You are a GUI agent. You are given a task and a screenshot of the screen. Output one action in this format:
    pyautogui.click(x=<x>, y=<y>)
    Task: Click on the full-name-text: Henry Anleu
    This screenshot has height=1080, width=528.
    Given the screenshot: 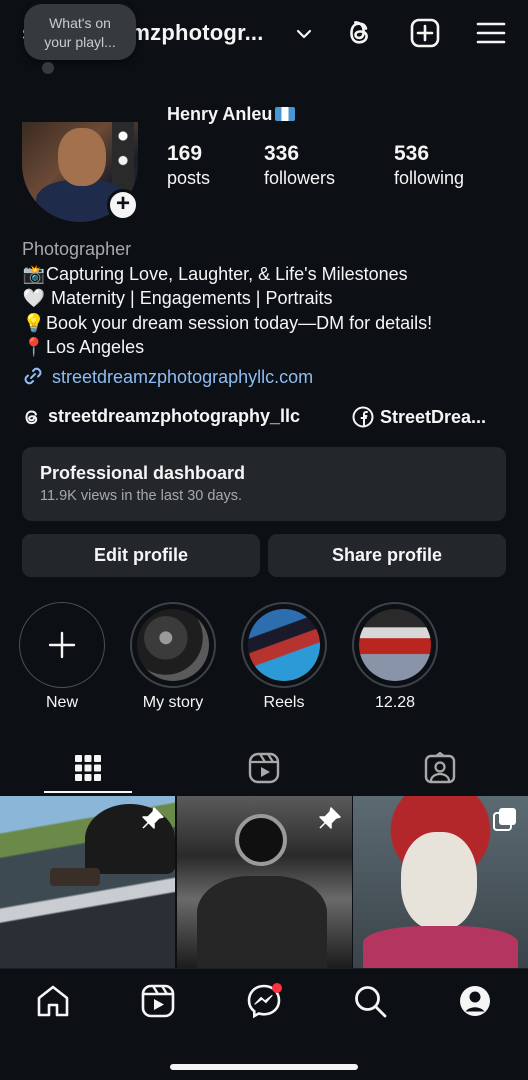 What is the action you would take?
    pyautogui.click(x=220, y=114)
    